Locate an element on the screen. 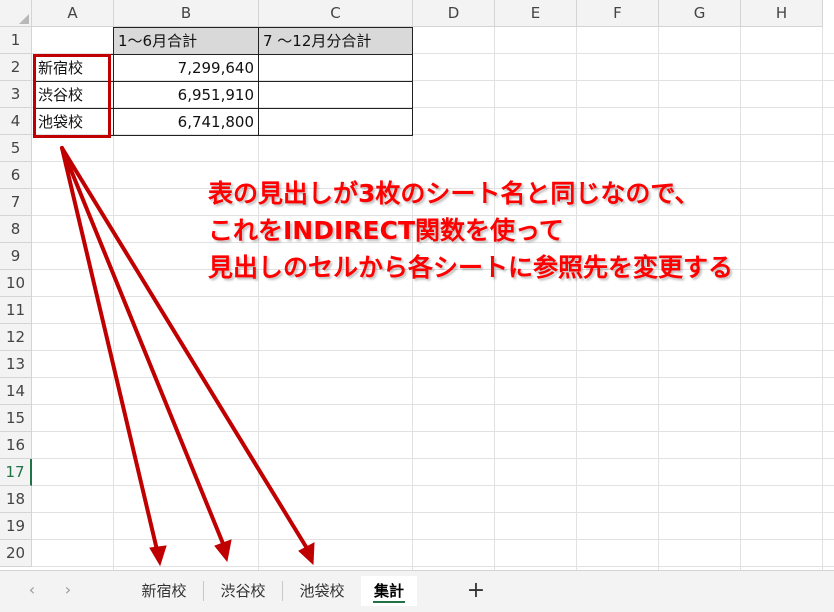  sheet-tab-shinjuku: 新宿校 is located at coordinates (164, 591).